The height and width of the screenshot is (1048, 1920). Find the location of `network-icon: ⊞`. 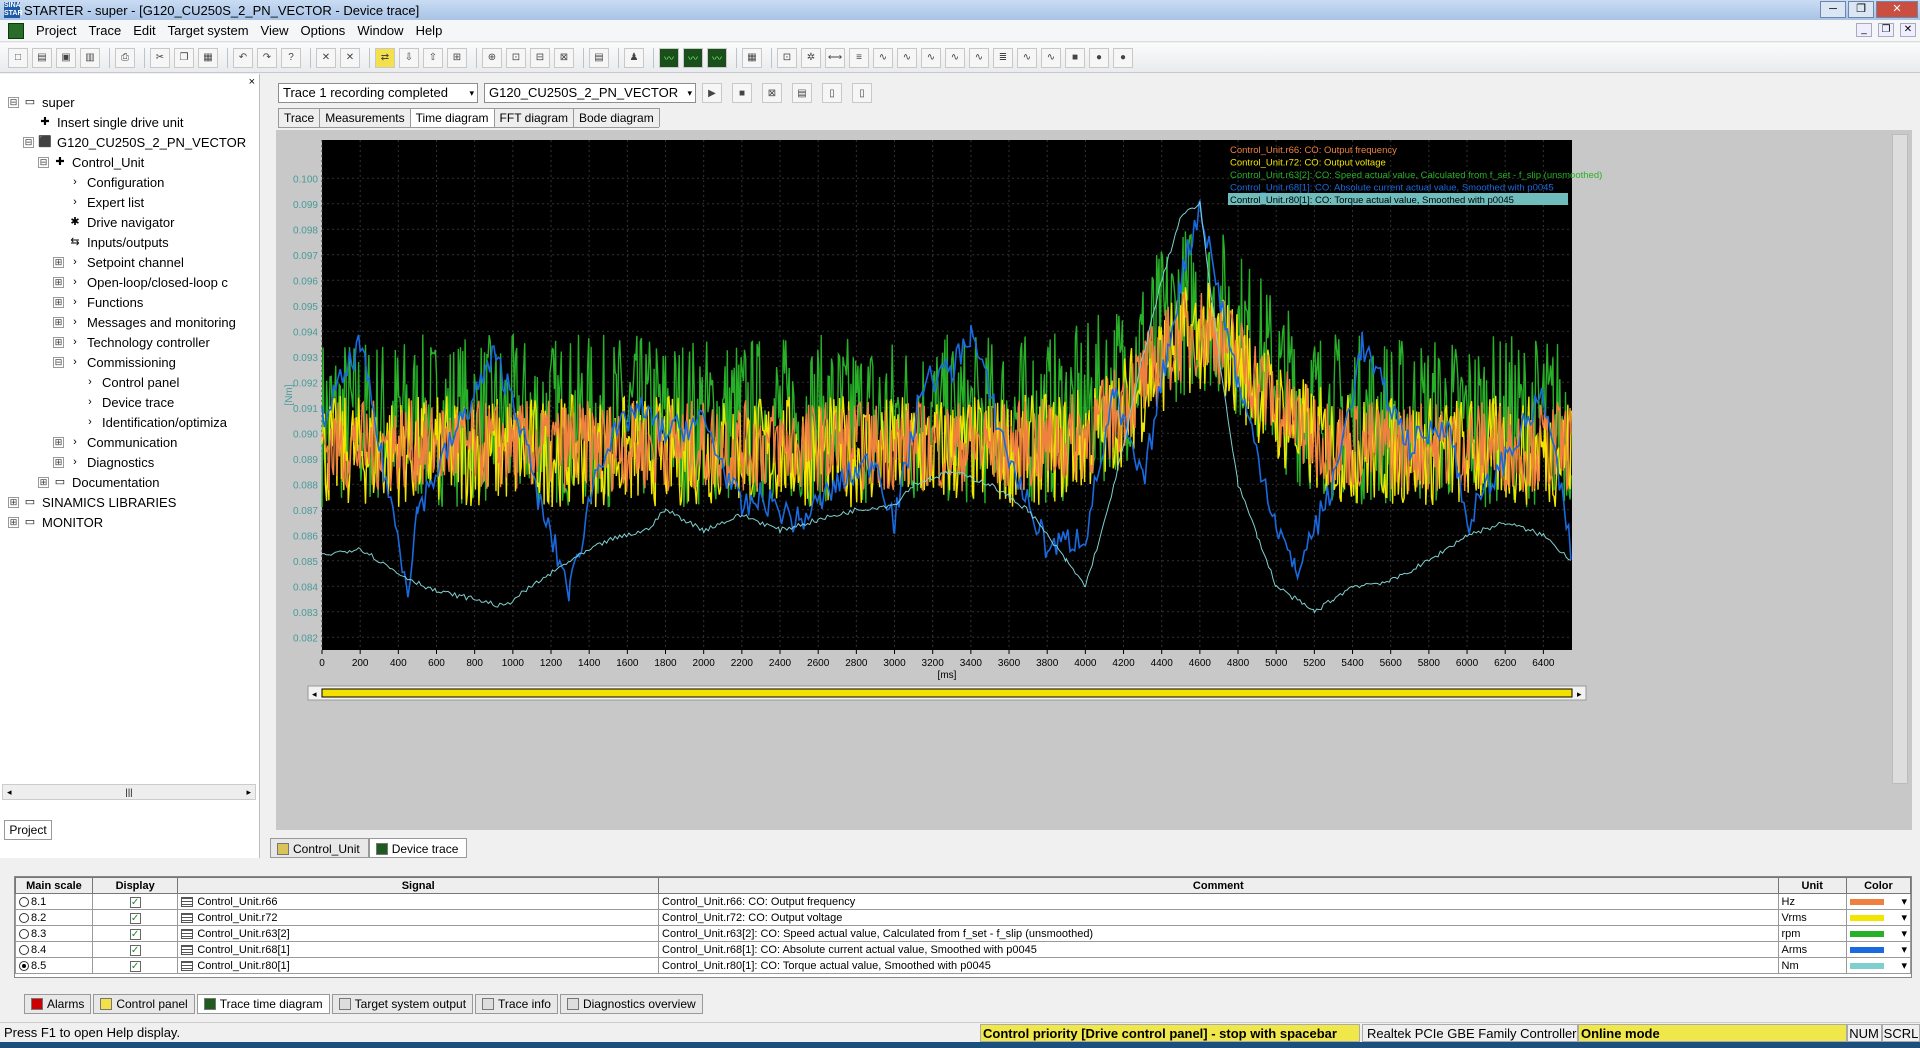

network-icon: ⊞ is located at coordinates (457, 57).